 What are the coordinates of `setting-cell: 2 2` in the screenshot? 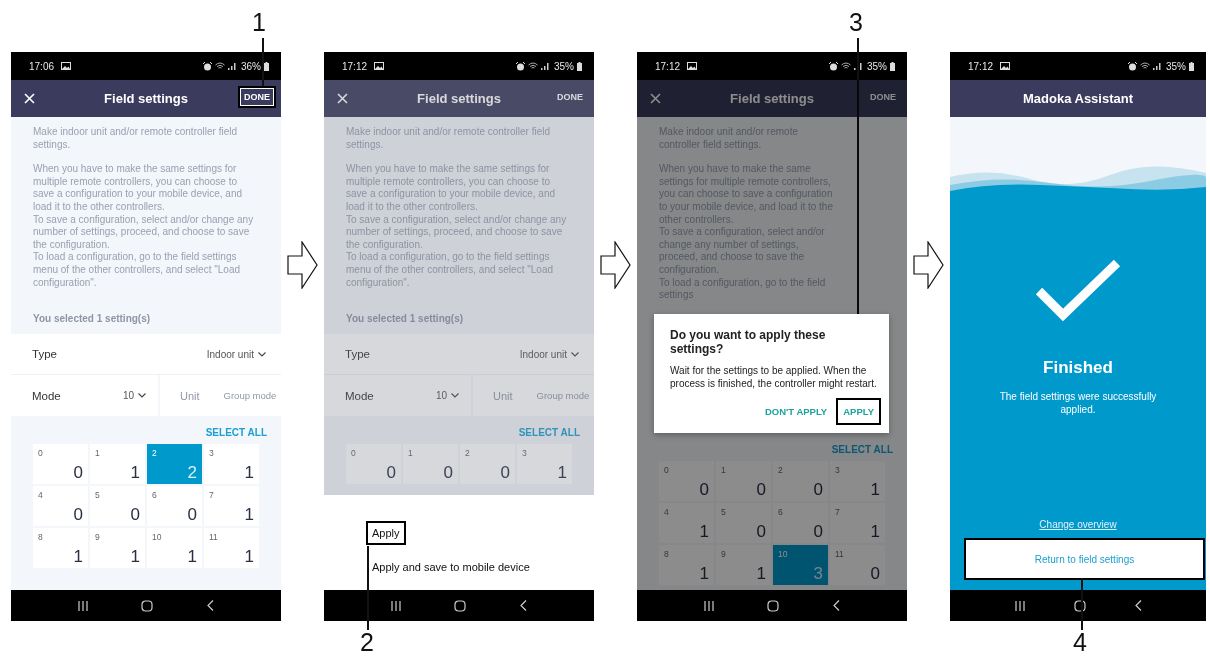 It's located at (174, 464).